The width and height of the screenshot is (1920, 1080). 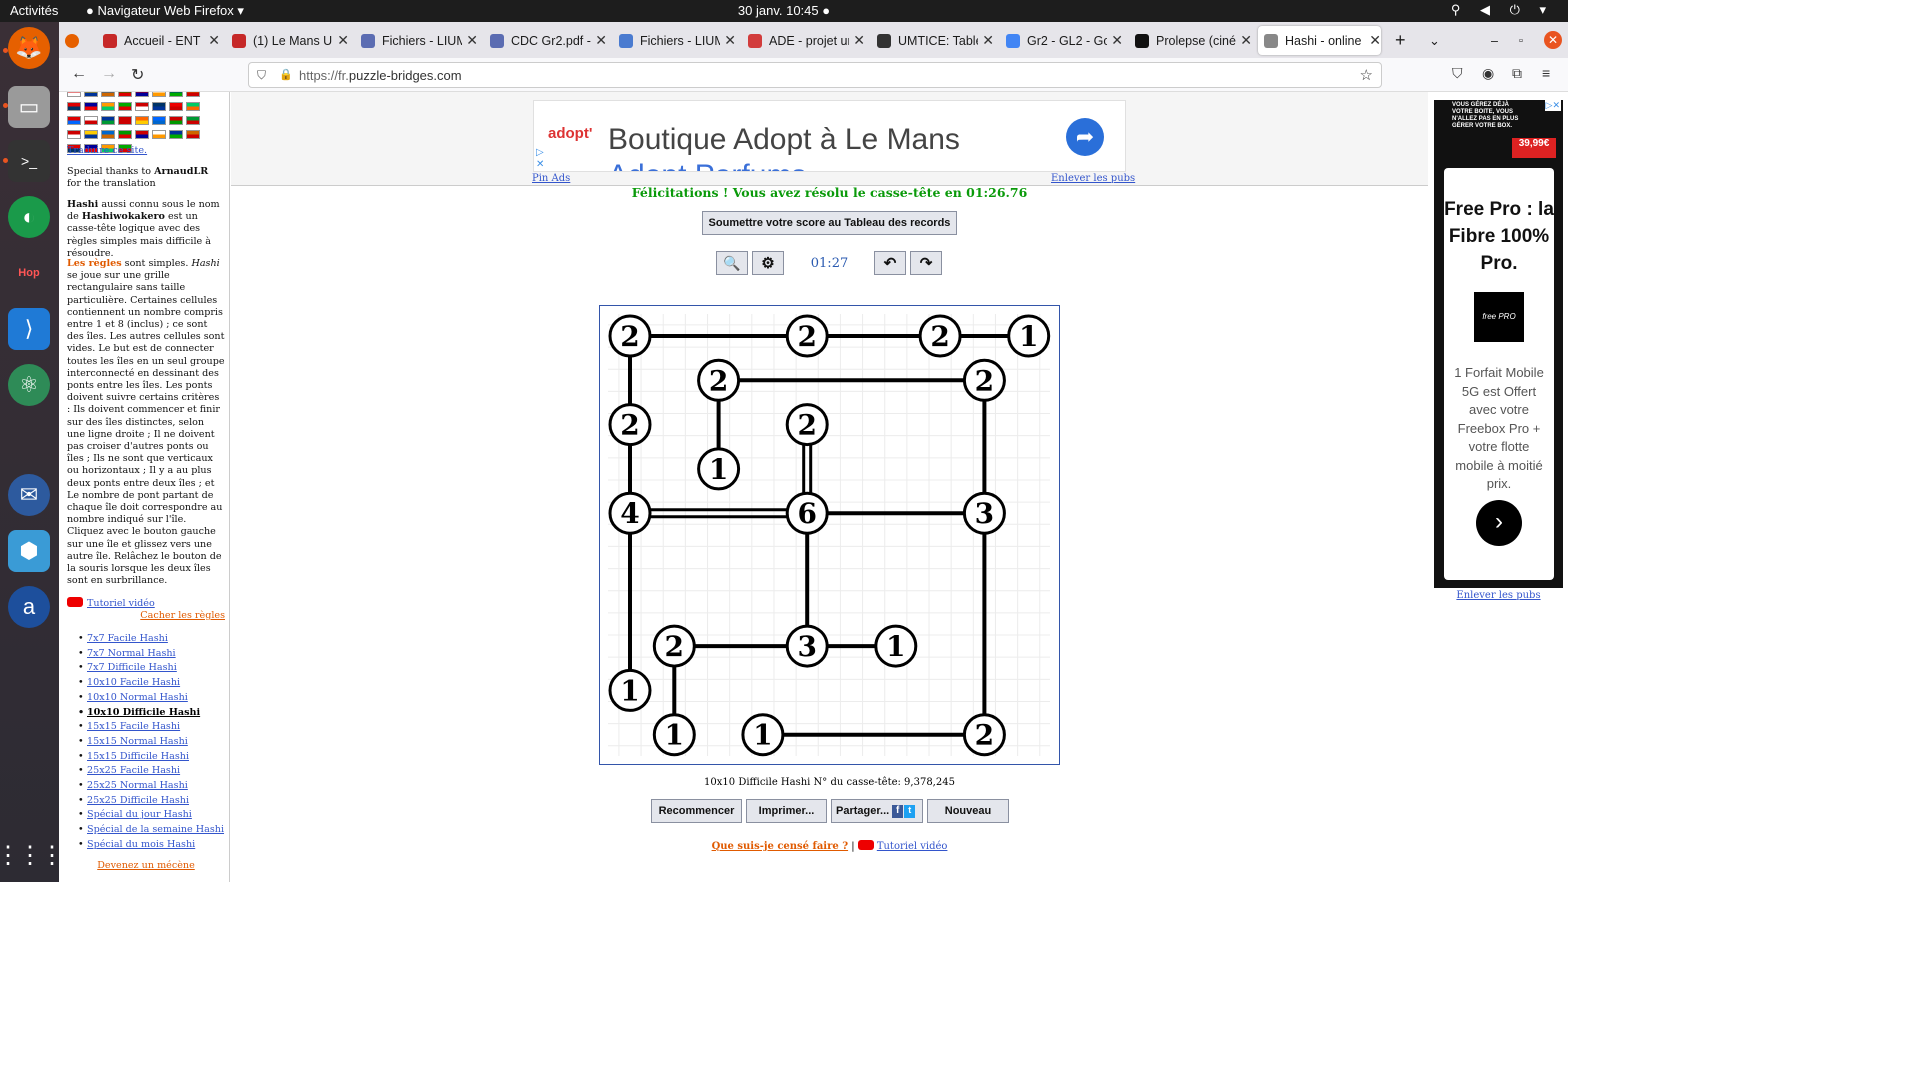 What do you see at coordinates (696, 811) in the screenshot?
I see `restart-button: Recommencer` at bounding box center [696, 811].